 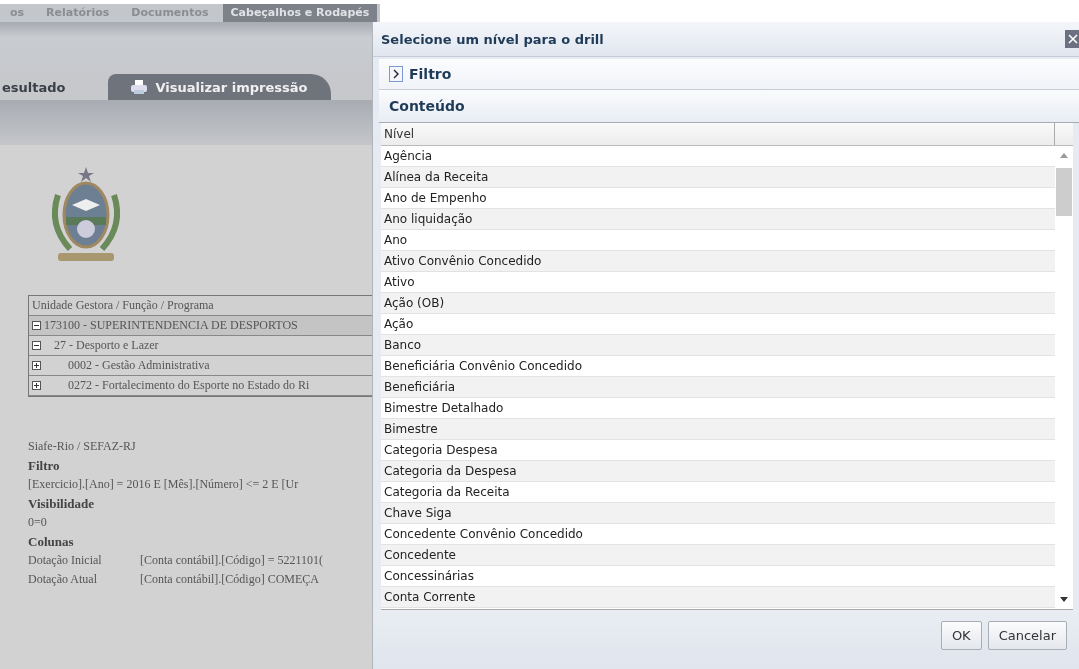 I want to click on chevron-icon, so click(x=396, y=74).